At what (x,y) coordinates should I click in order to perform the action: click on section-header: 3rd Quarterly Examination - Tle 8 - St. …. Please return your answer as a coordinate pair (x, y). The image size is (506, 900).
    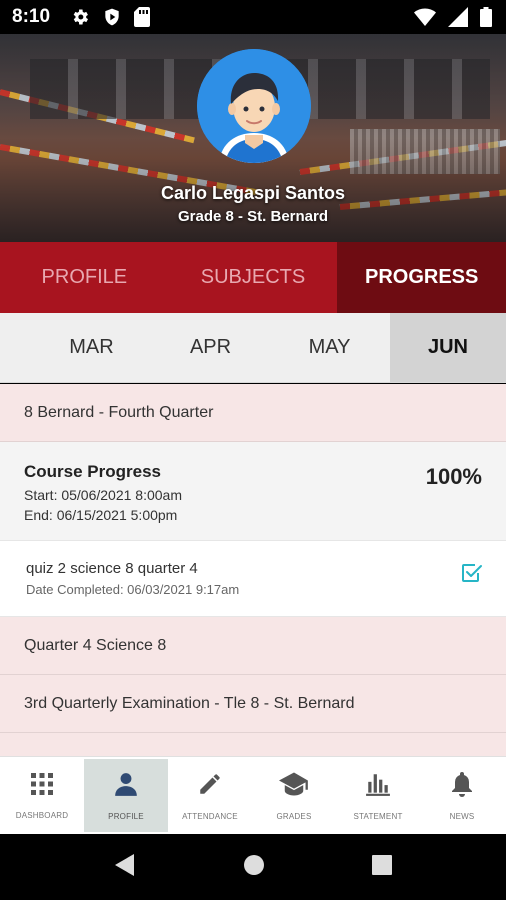
    Looking at the image, I should click on (253, 704).